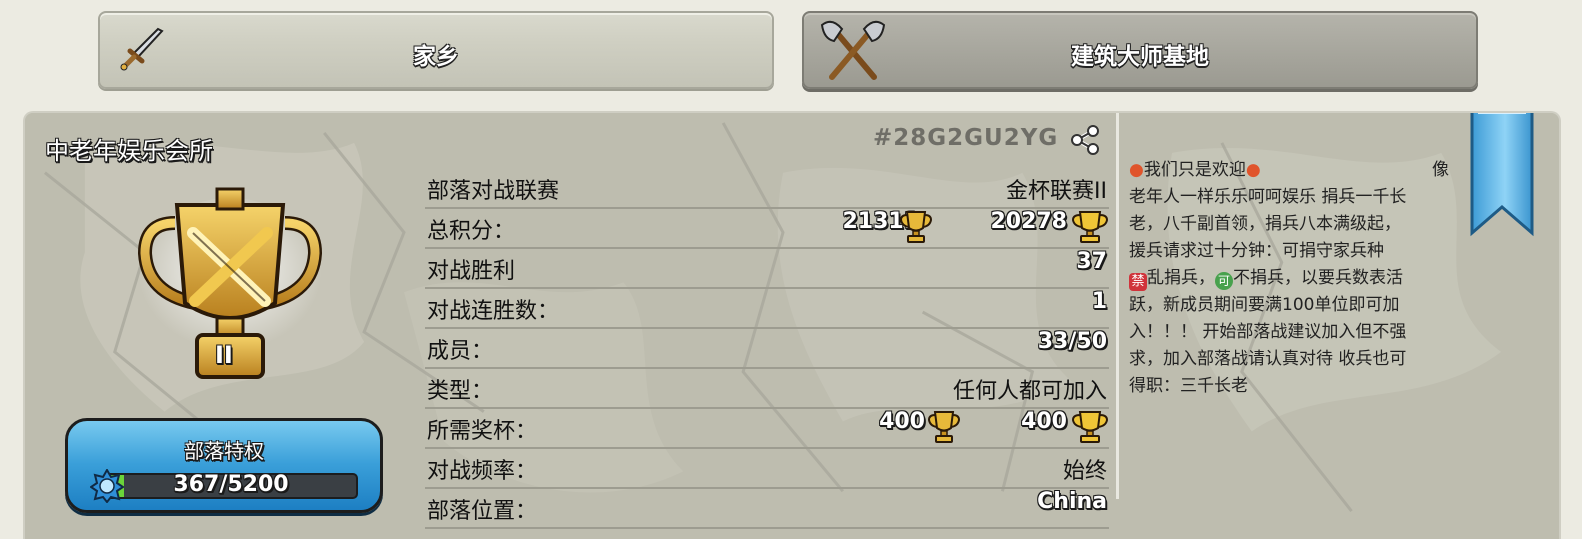 This screenshot has width=1582, height=539. I want to click on war-frequency-value: 始终, so click(1084, 471).